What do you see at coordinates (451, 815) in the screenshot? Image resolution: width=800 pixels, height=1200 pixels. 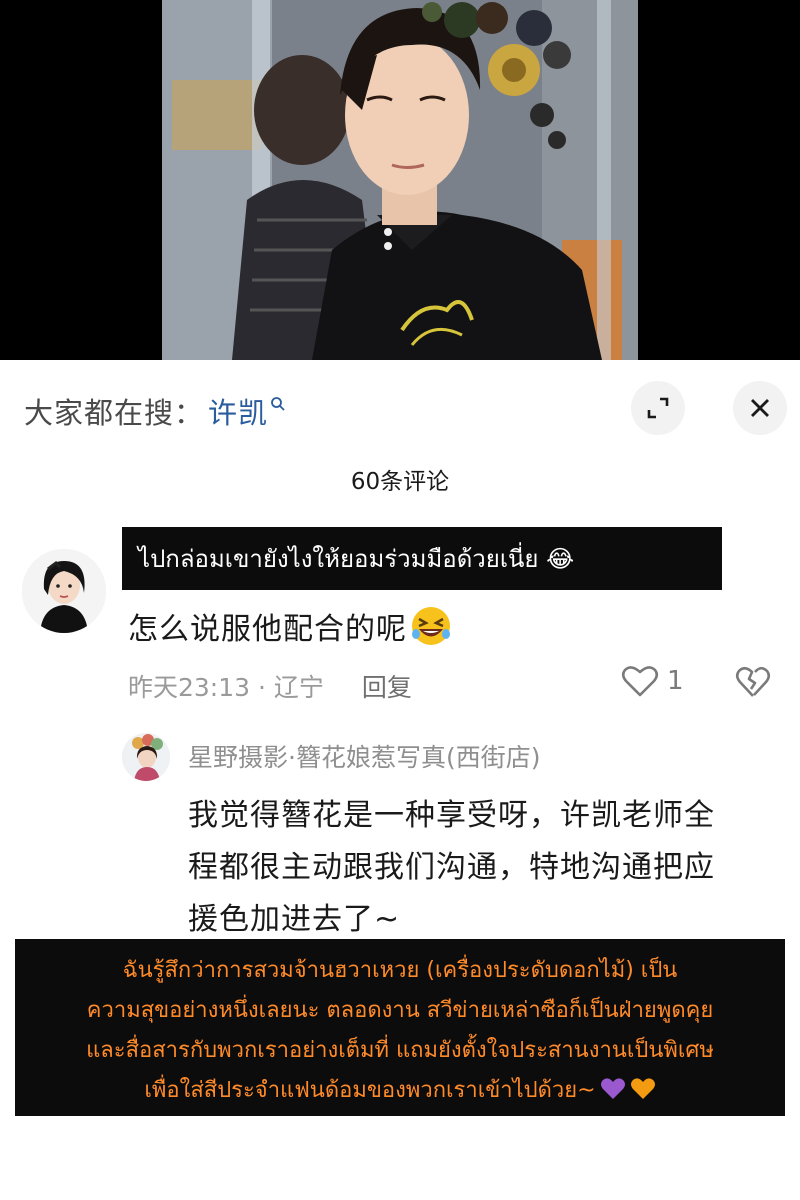 I see `reply-line: 我觉得簪花是一种享受呀，许凯老师全` at bounding box center [451, 815].